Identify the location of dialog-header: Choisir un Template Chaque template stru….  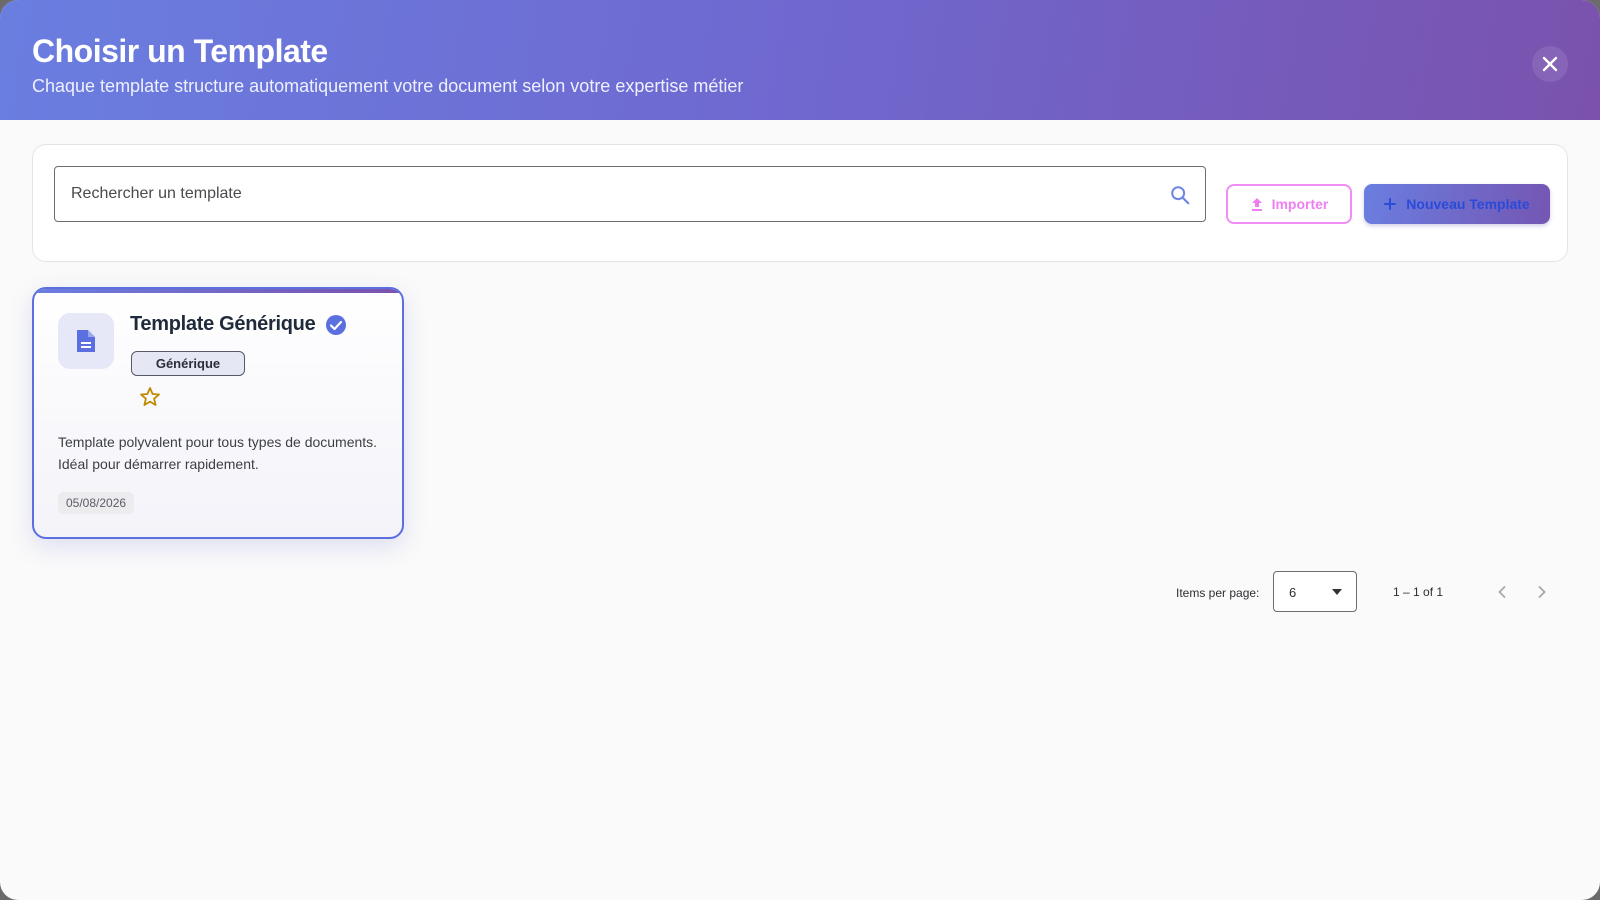
(800, 60).